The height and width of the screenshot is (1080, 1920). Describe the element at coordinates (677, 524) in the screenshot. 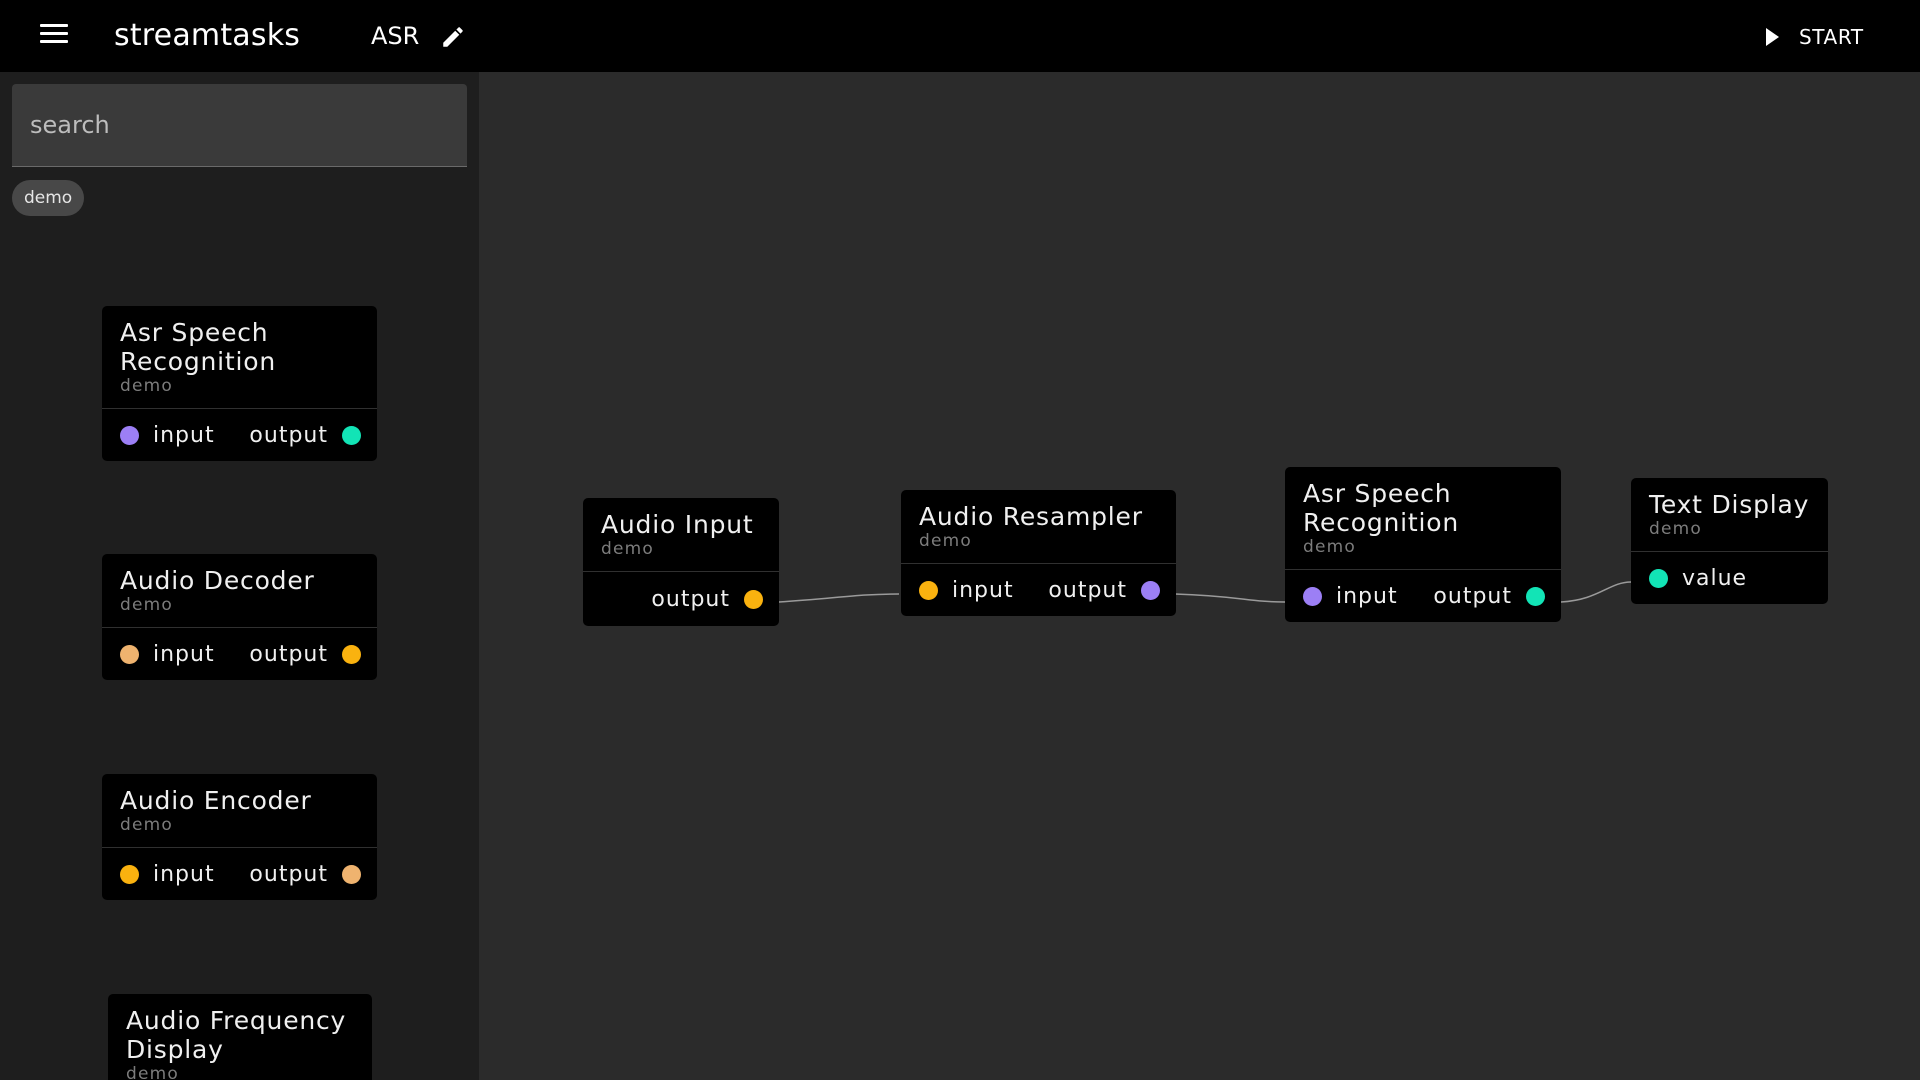

I see `node-title: Audio Input` at that location.